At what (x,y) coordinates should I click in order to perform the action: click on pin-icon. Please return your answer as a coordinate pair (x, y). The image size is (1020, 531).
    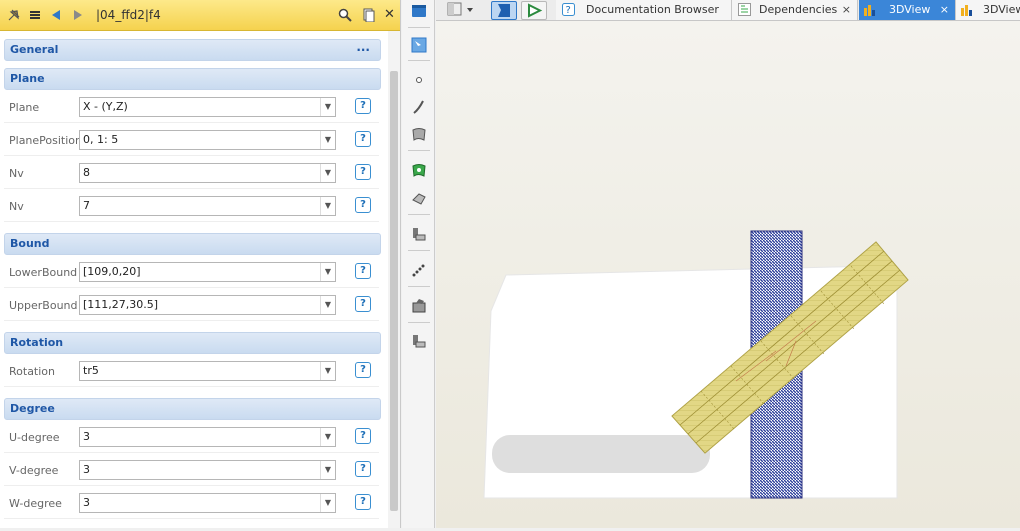
    Looking at the image, I should click on (14, 16).